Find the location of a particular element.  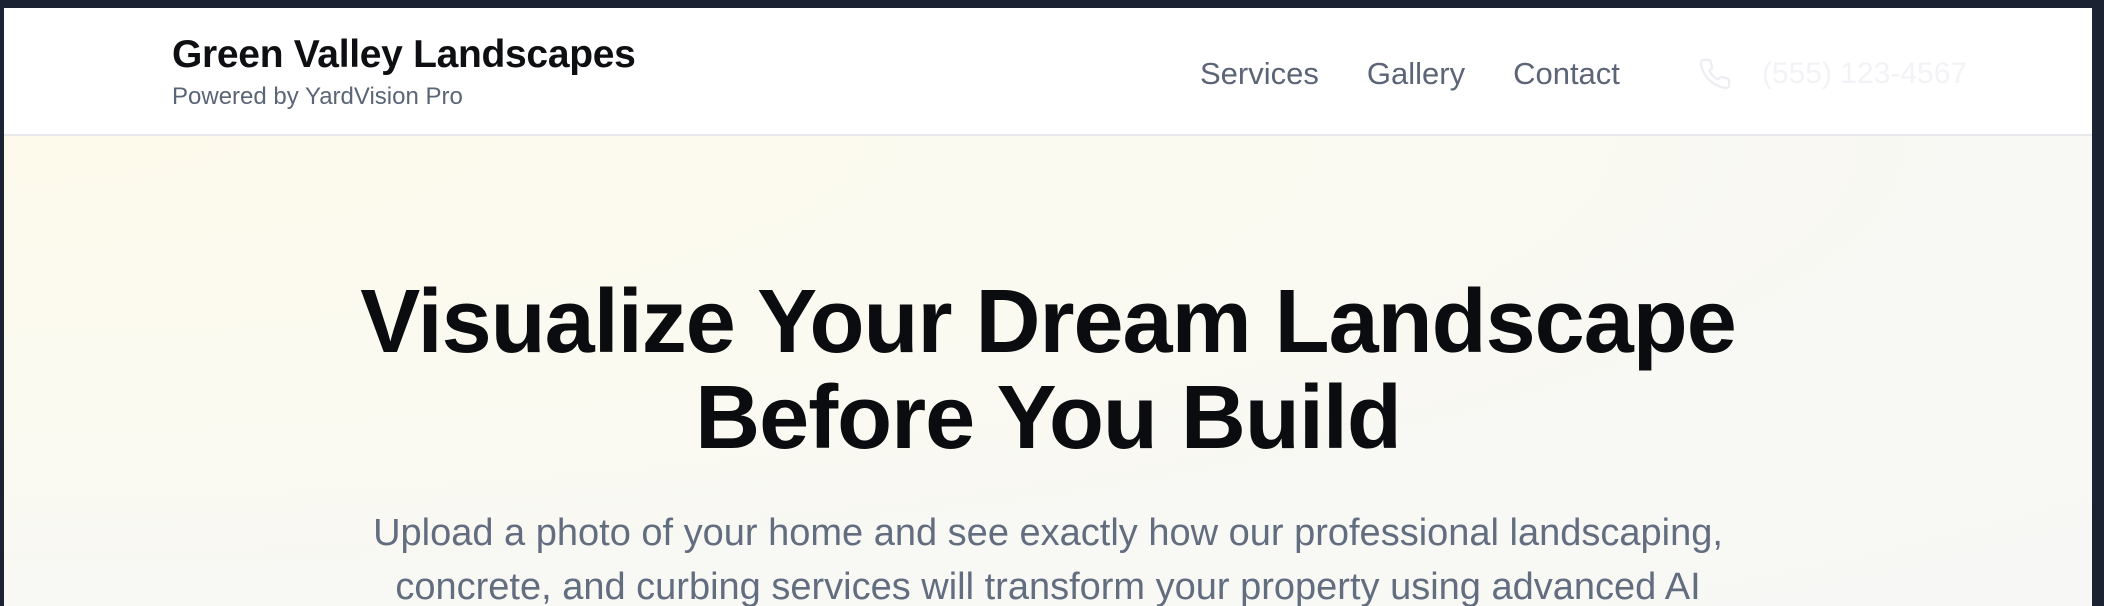

nav-link-services: Services is located at coordinates (1259, 74).